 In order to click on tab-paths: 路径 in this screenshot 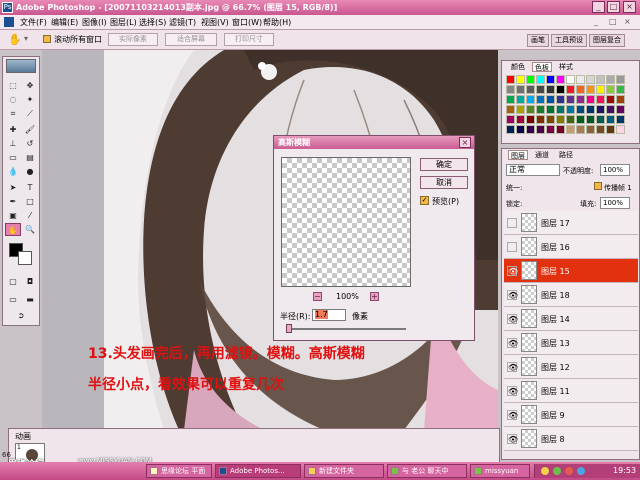, I will do `click(566, 155)`.